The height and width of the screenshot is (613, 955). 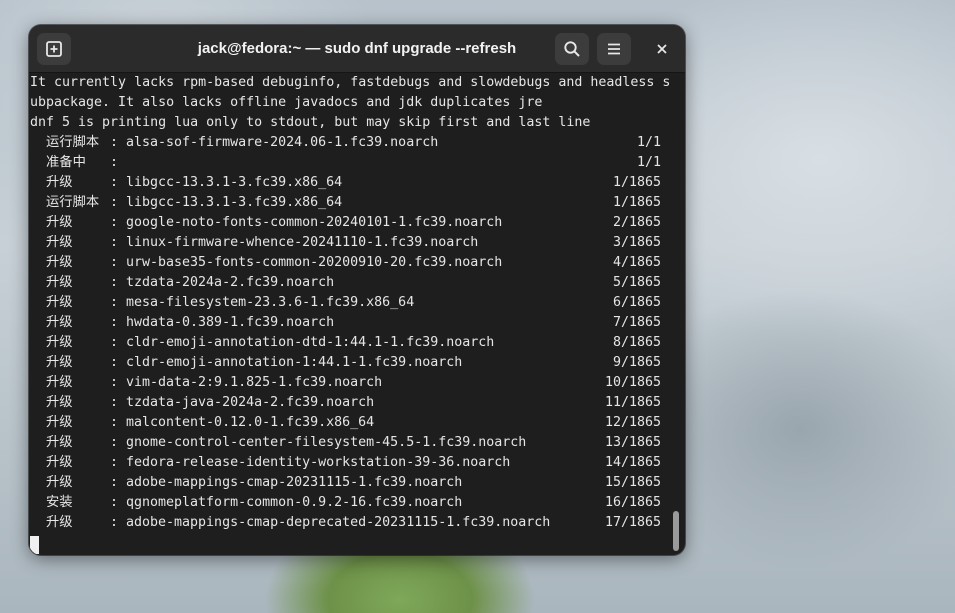 I want to click on progress-count: 16/1865, so click(x=632, y=502).